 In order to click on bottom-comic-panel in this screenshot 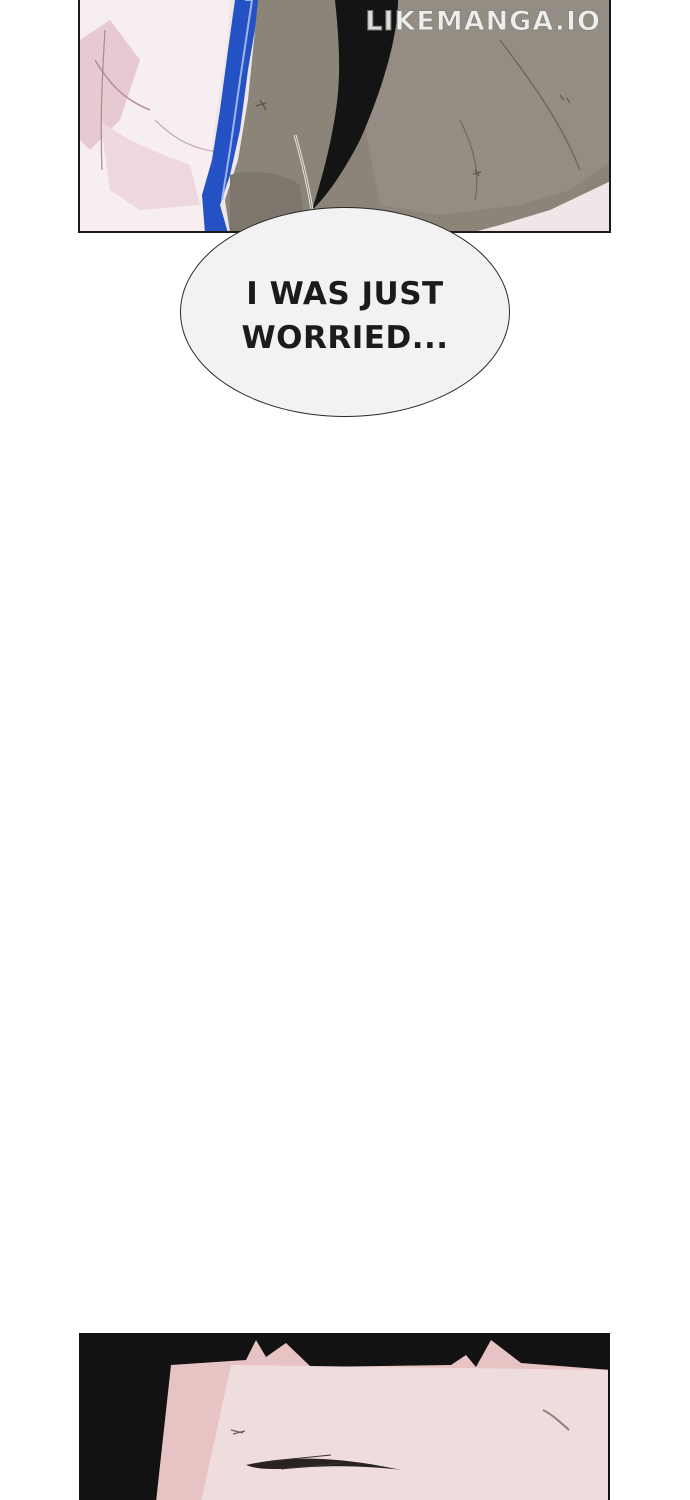, I will do `click(344, 1416)`.